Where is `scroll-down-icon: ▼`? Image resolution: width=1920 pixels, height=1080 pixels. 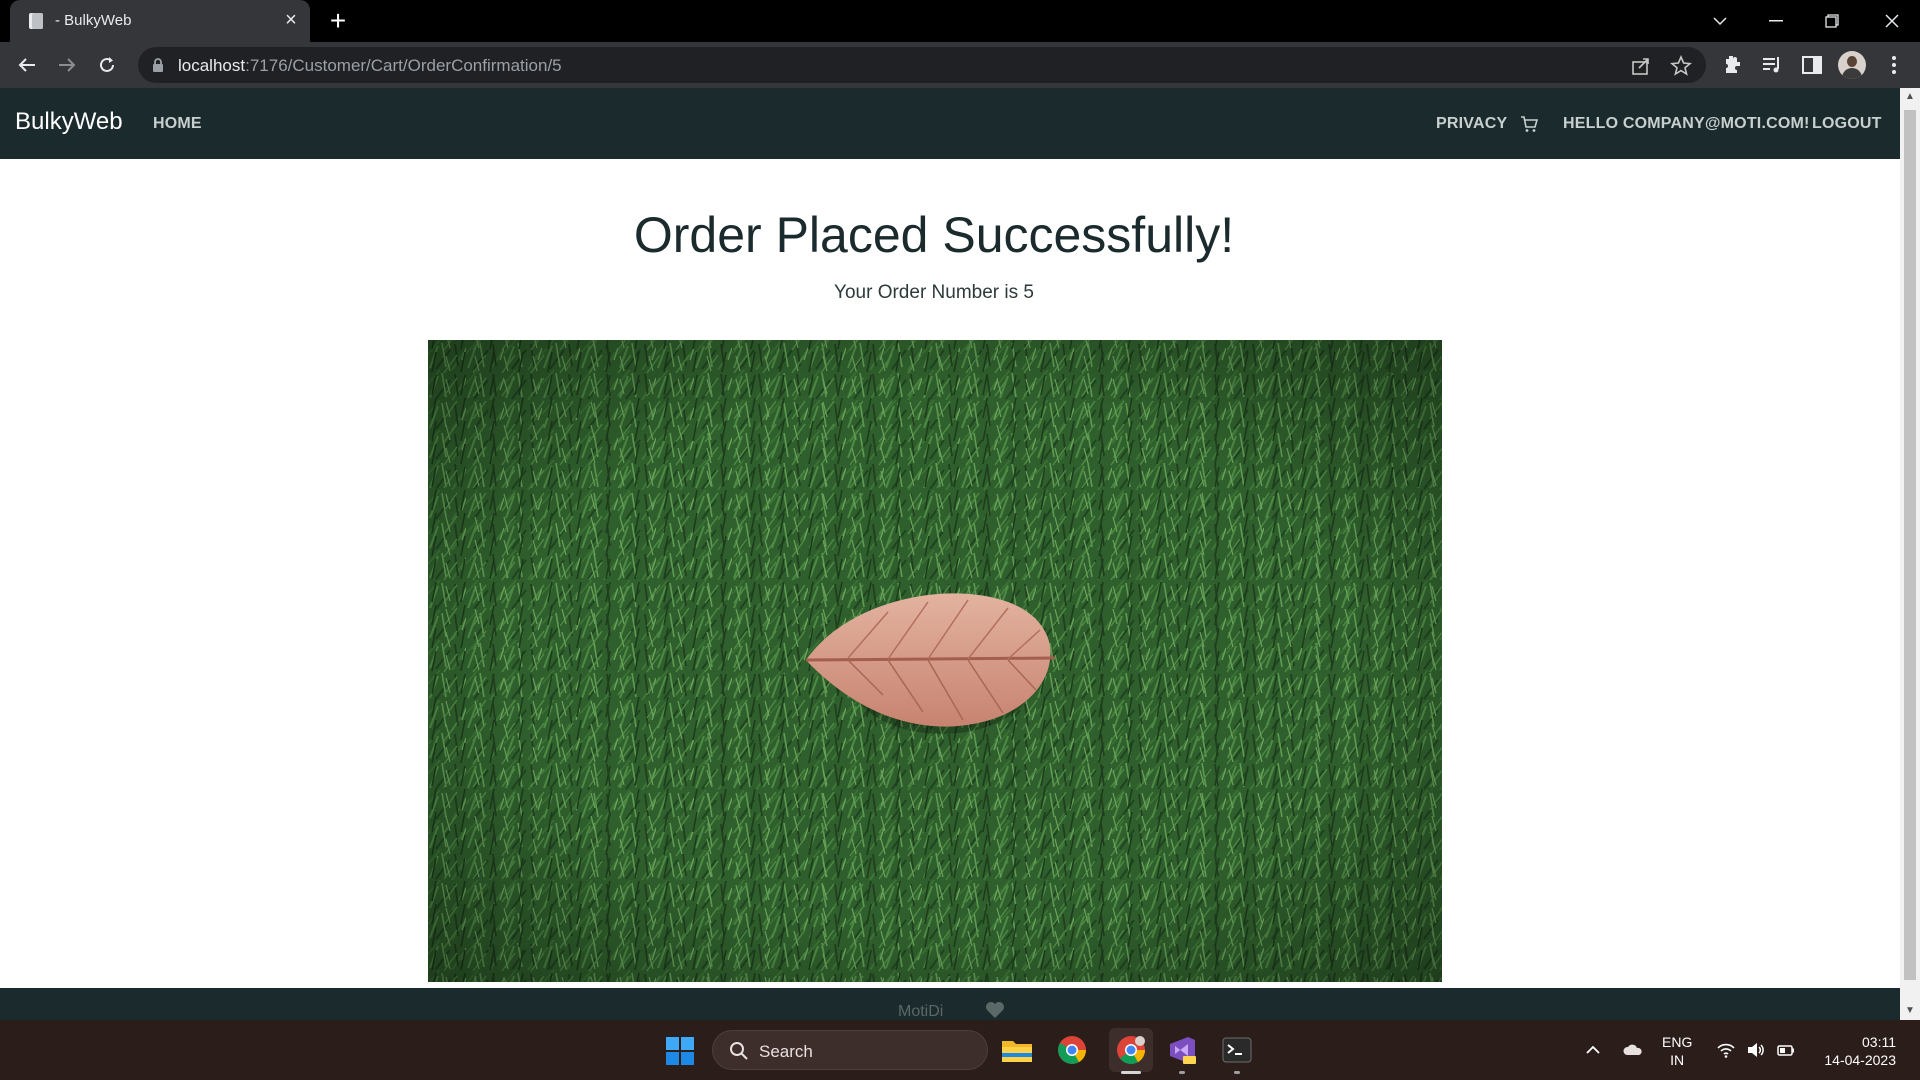
scroll-down-icon: ▼ is located at coordinates (1910, 1011).